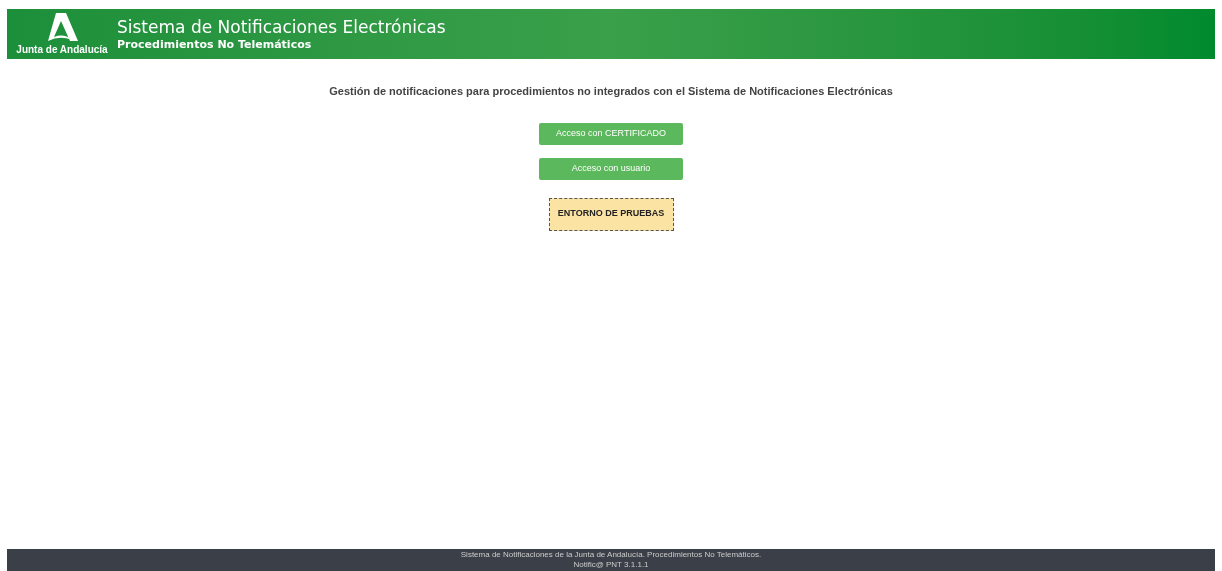  I want to click on access-button: Acceso con CERTIFICADO, so click(611, 133).